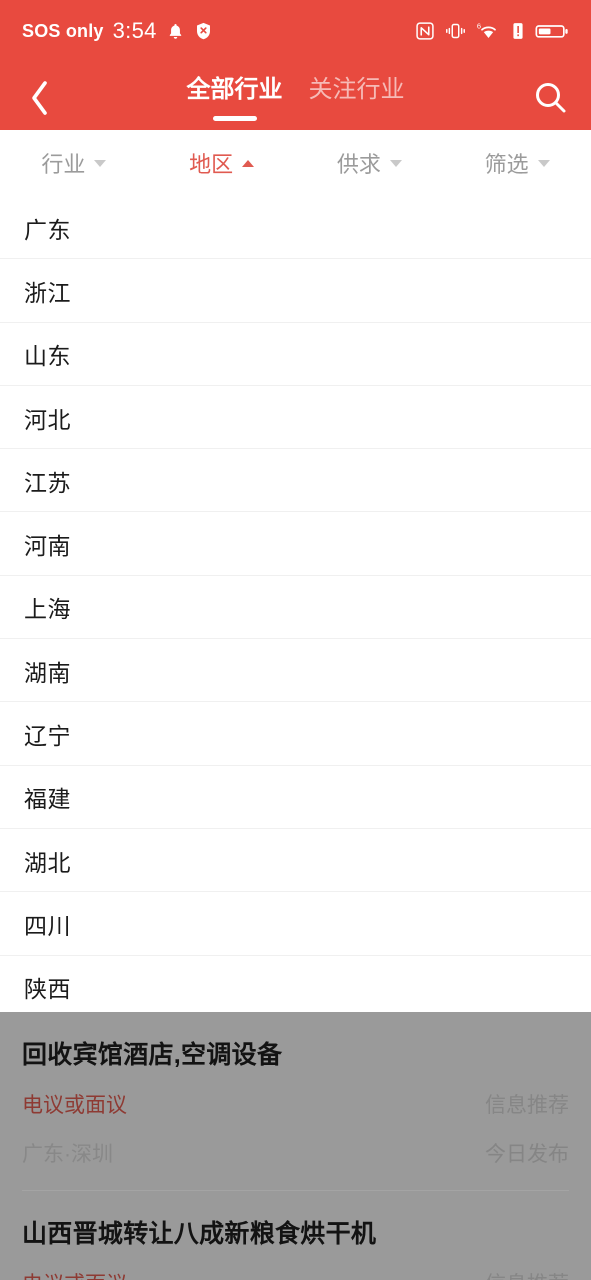 This screenshot has height=1280, width=591. Describe the element at coordinates (295, 544) in the screenshot. I see `list-item: 河南` at that location.